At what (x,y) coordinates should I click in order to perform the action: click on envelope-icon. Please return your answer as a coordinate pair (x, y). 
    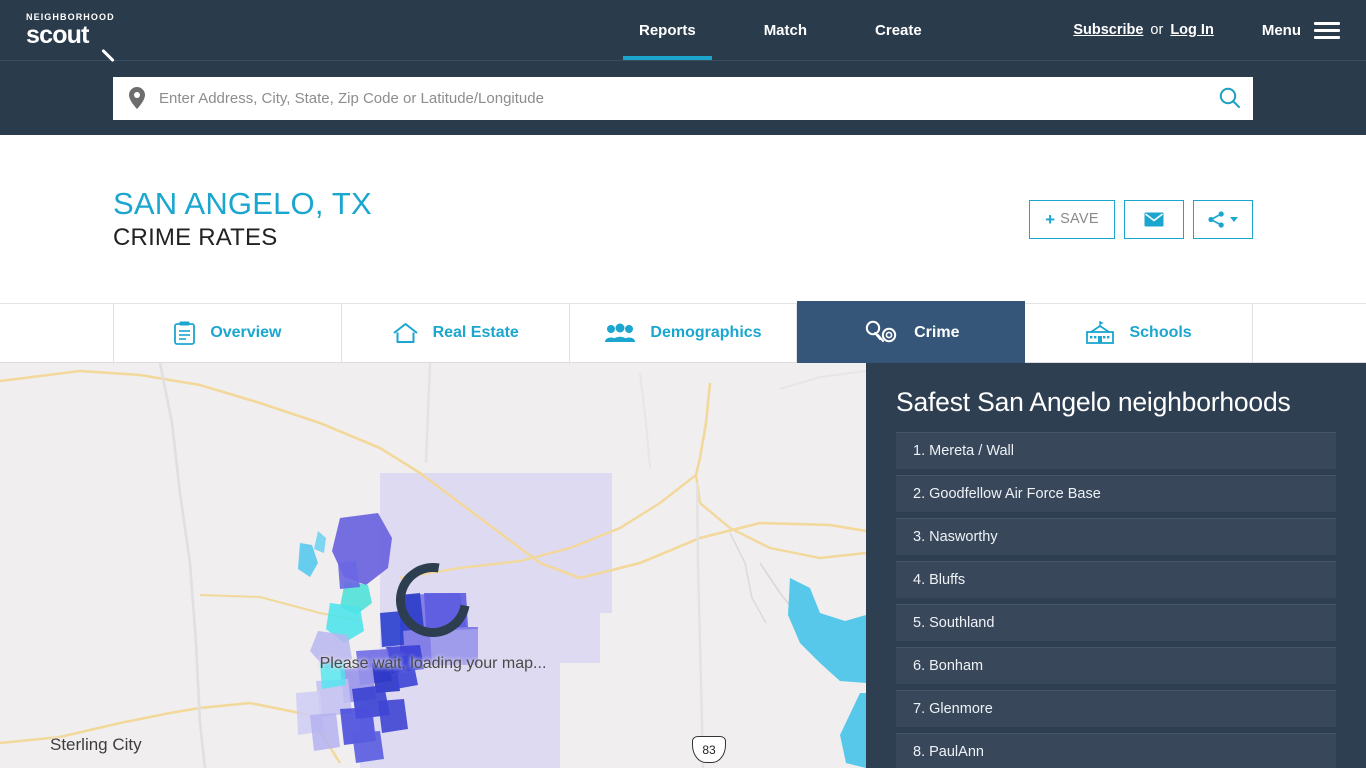
    Looking at the image, I should click on (1154, 219).